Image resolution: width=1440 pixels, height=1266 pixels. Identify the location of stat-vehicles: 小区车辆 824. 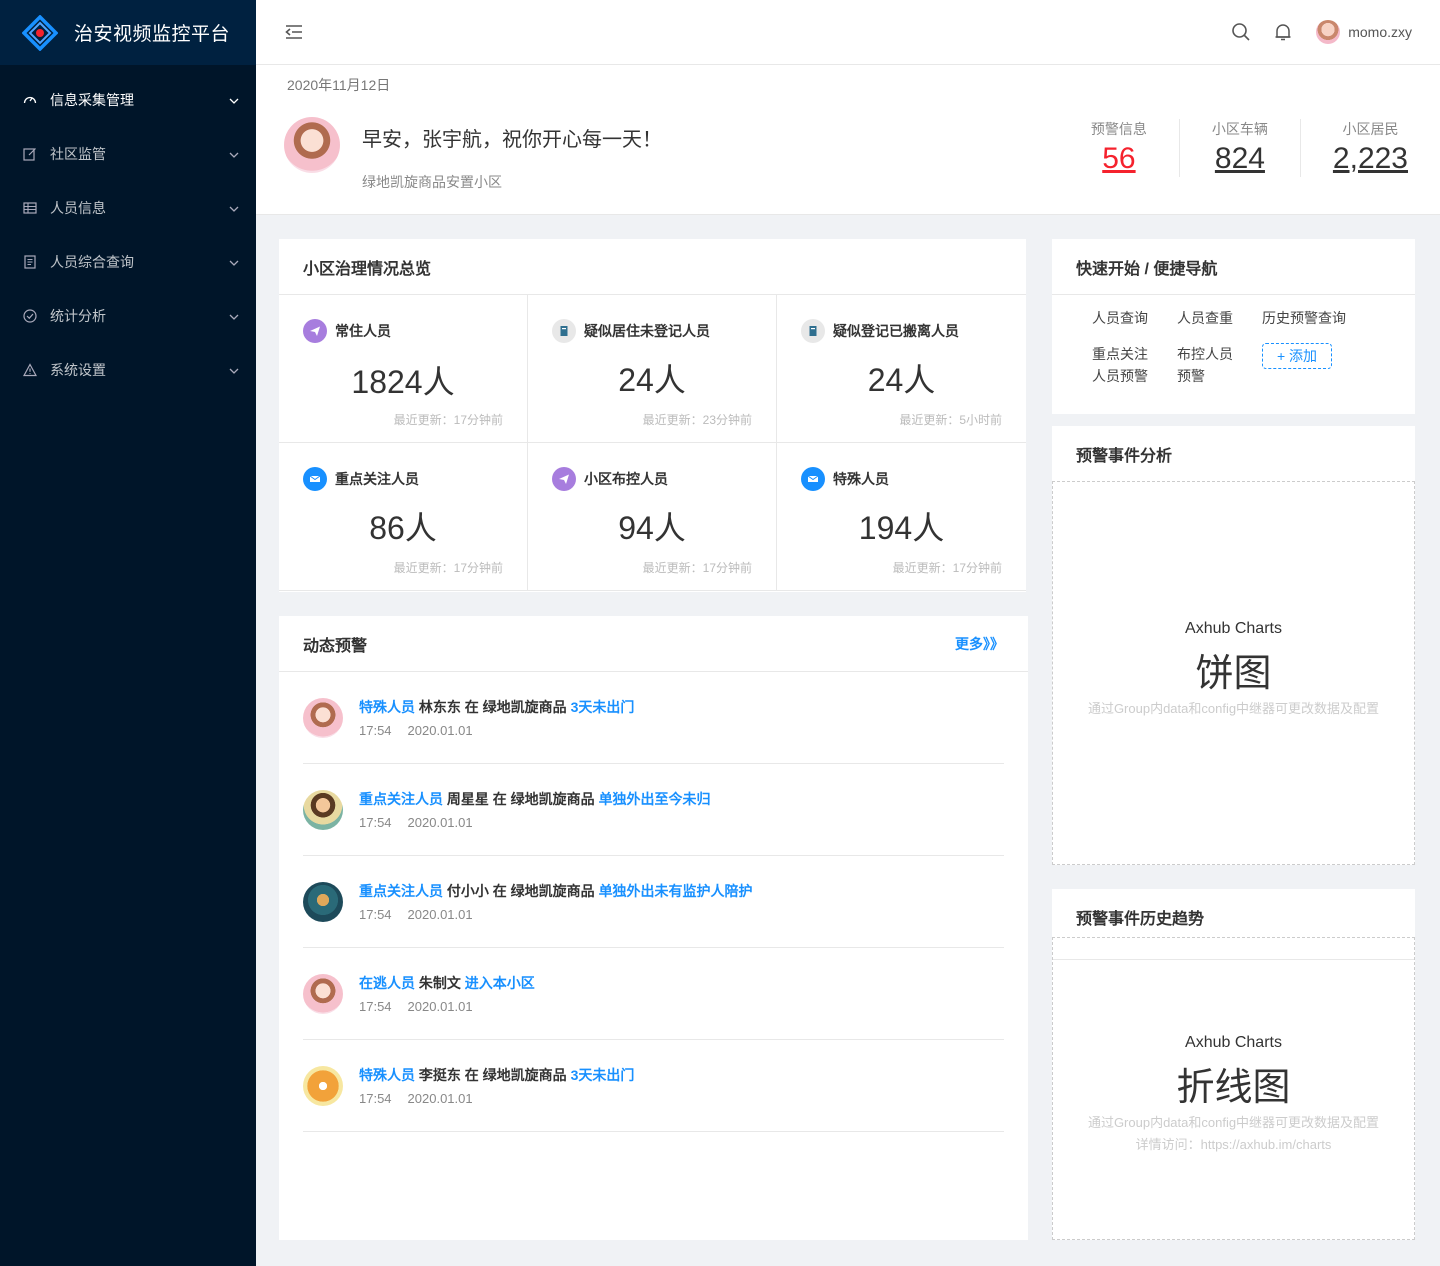
(1239, 148).